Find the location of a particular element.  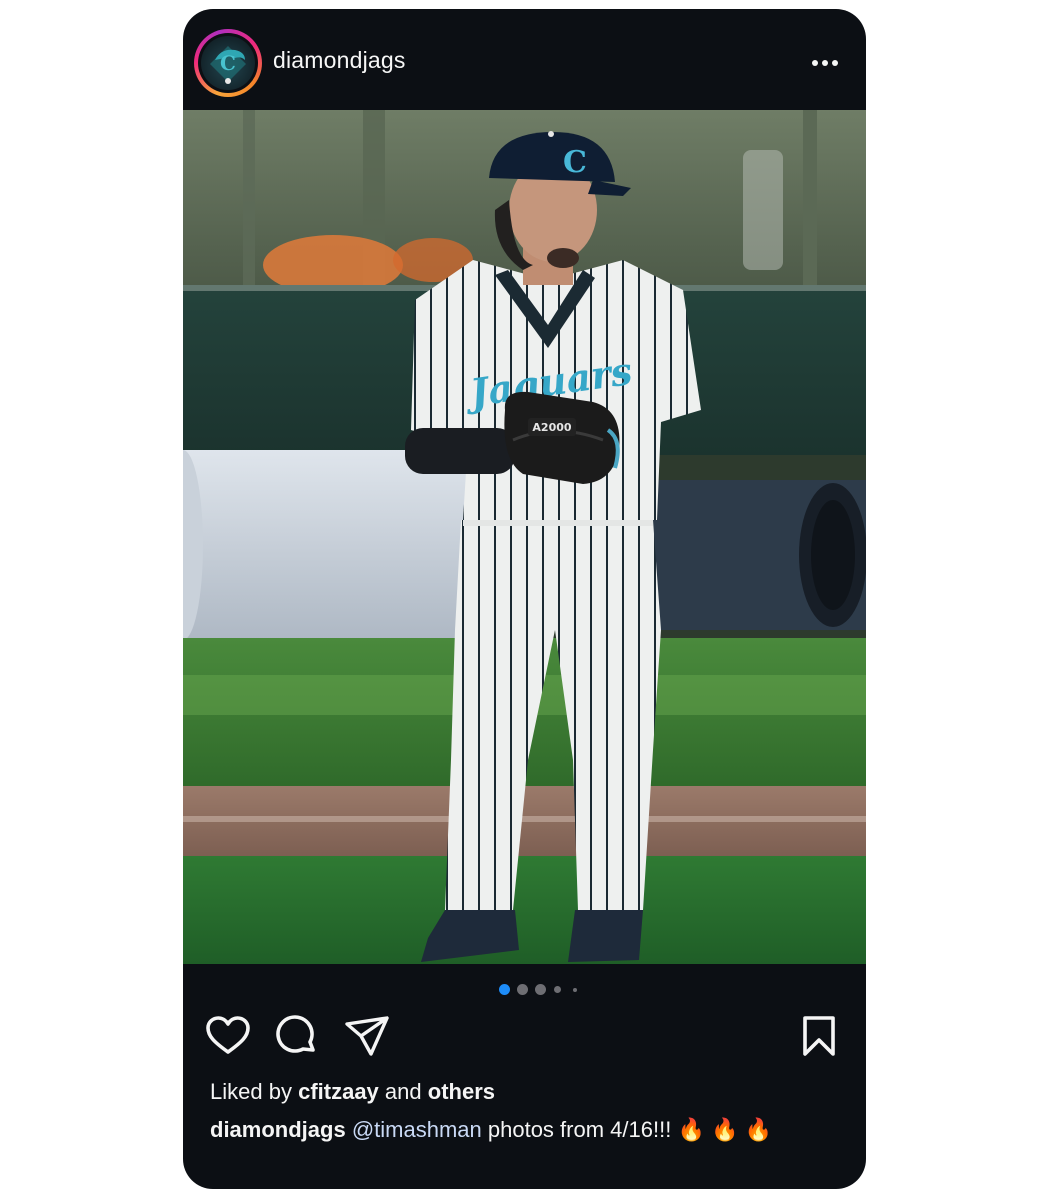

likes-prefix: Liked by is located at coordinates (251, 1091).